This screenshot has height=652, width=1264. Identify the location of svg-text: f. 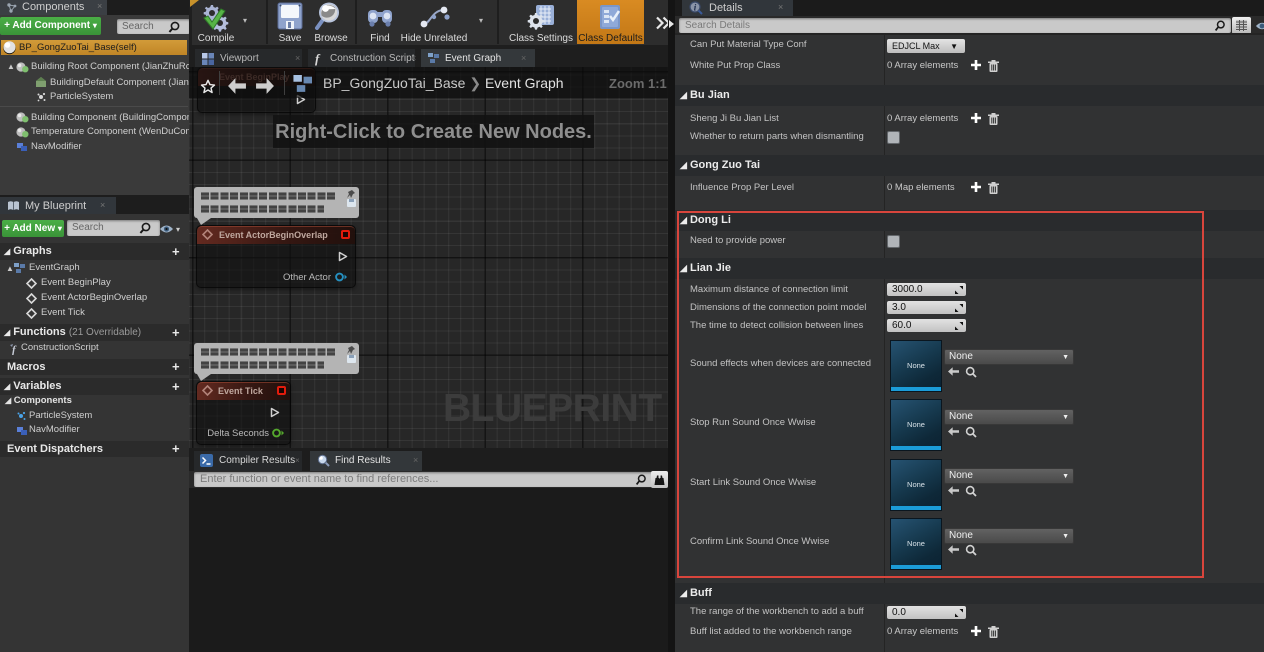
(14, 349).